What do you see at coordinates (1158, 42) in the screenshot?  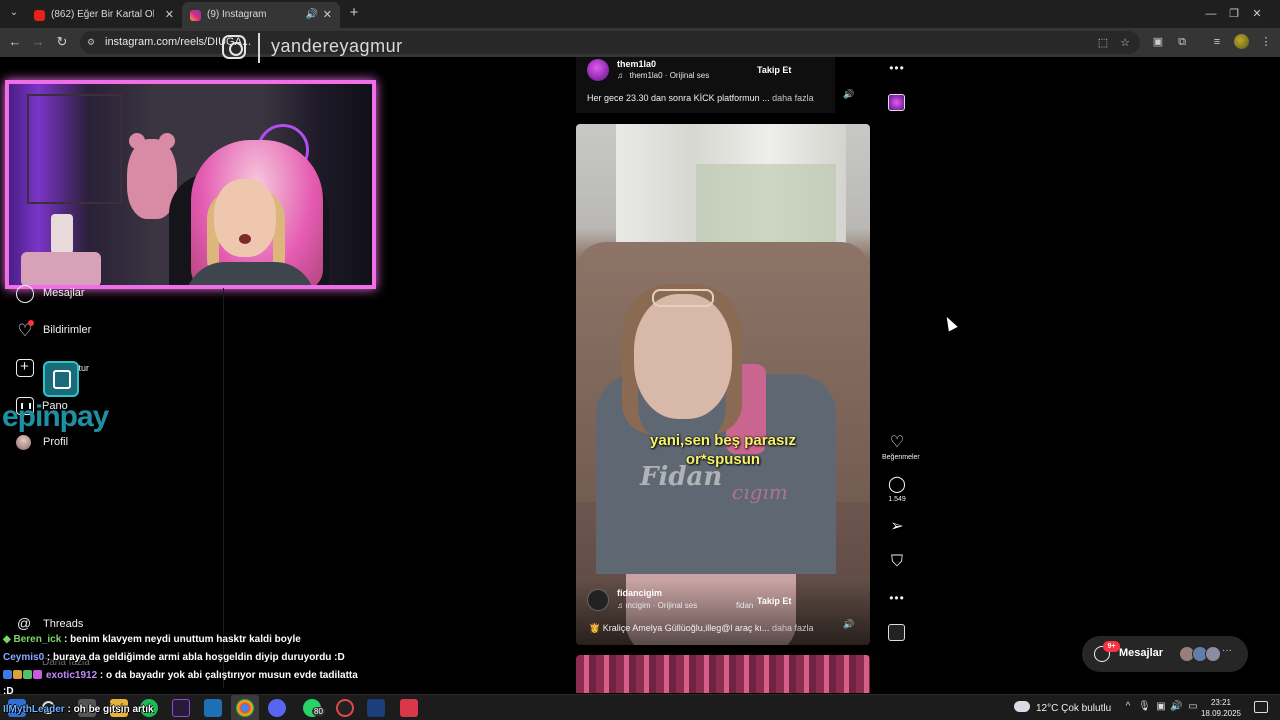 I see `extensions-icon: ▣` at bounding box center [1158, 42].